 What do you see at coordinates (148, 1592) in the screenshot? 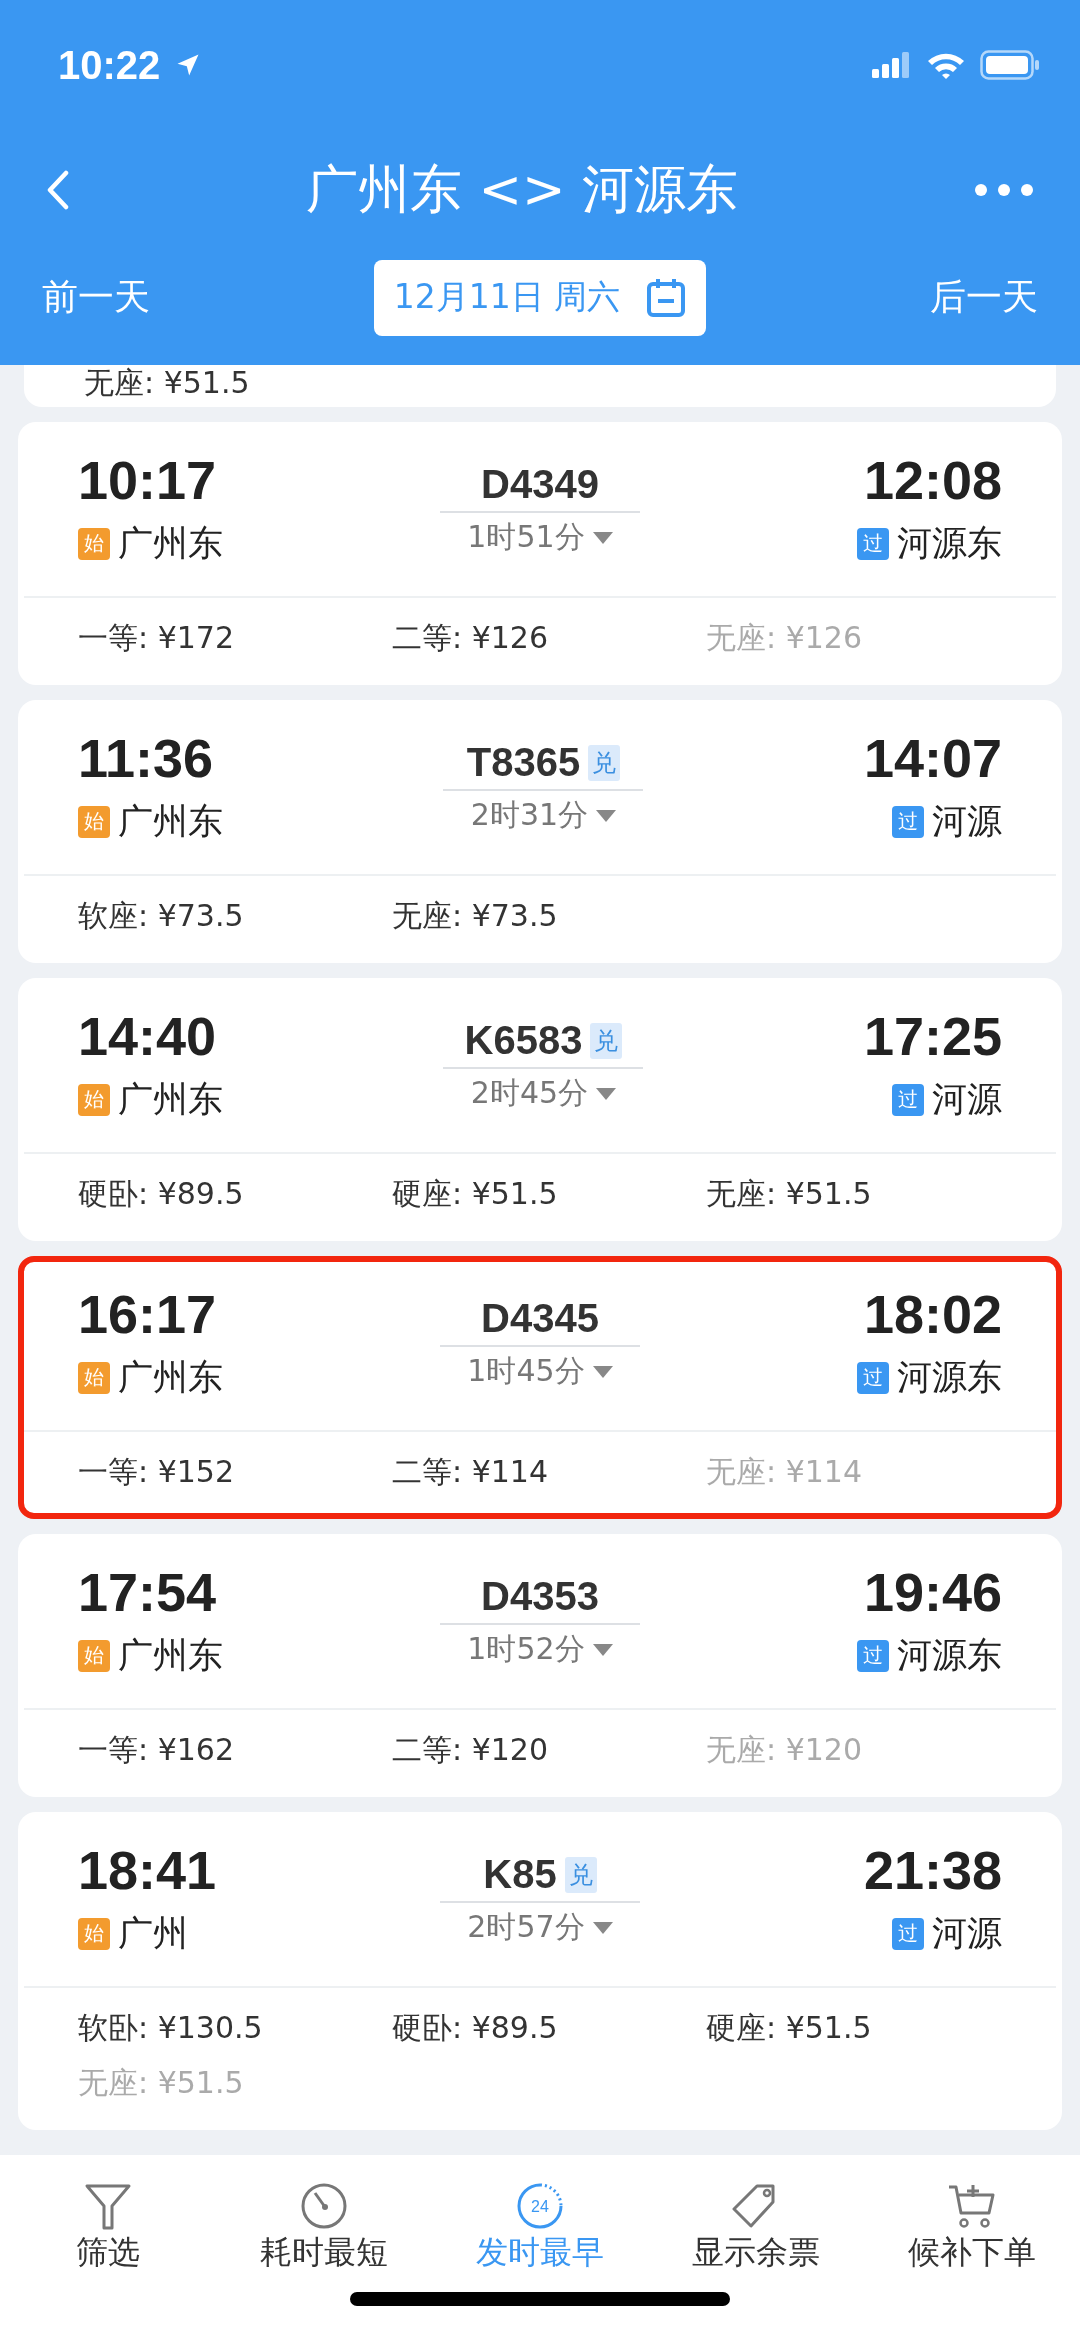
I see `departure-time: 17:54` at bounding box center [148, 1592].